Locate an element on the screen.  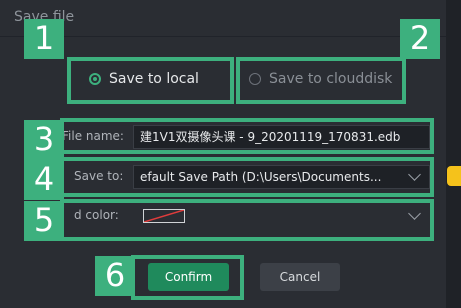
annotation-badge-2: 2 is located at coordinates (420, 39).